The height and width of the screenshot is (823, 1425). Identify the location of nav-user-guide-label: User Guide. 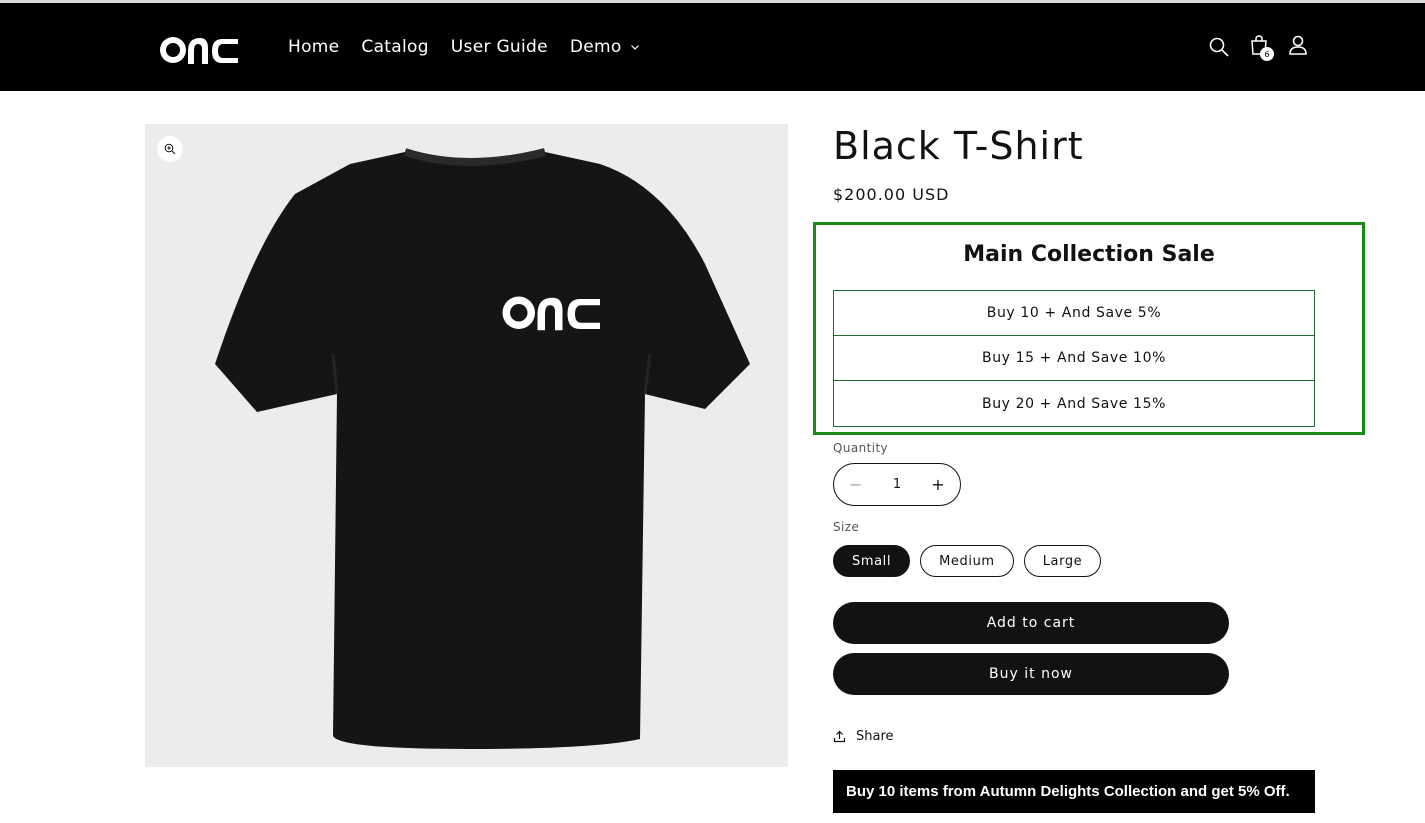
(499, 47).